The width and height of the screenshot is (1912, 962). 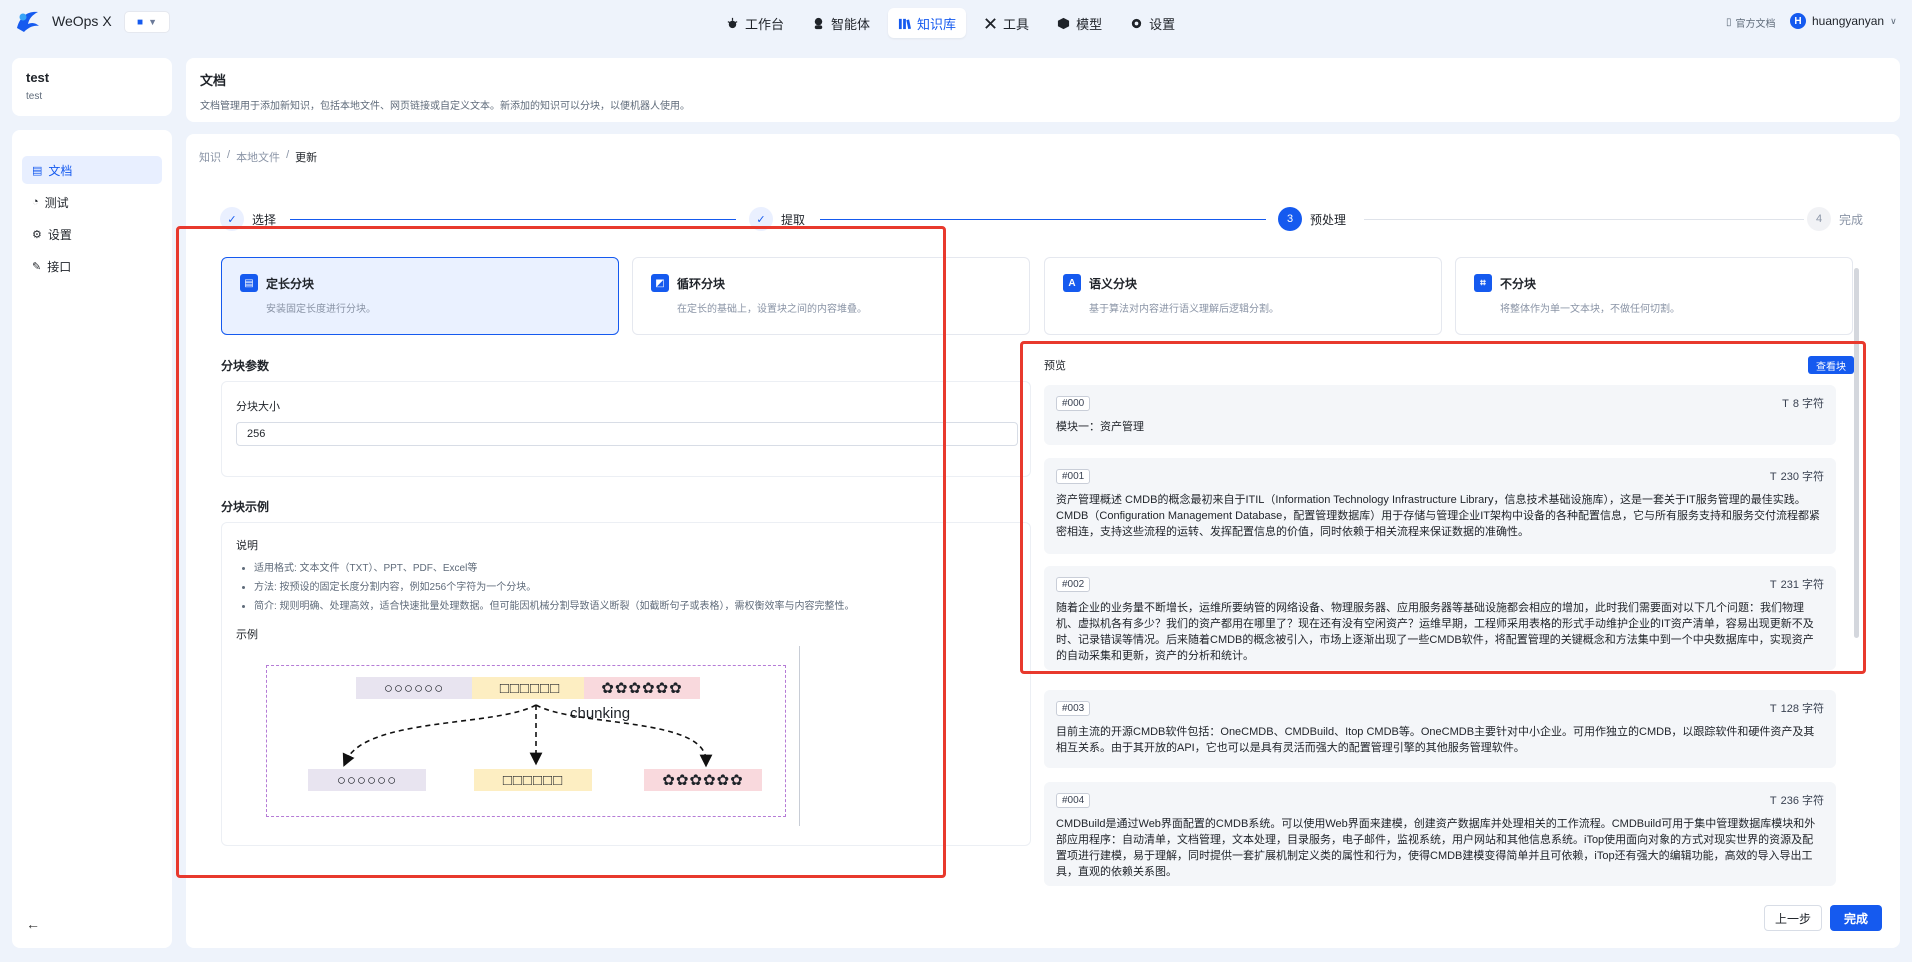 I want to click on check-icon: ✓, so click(x=761, y=219).